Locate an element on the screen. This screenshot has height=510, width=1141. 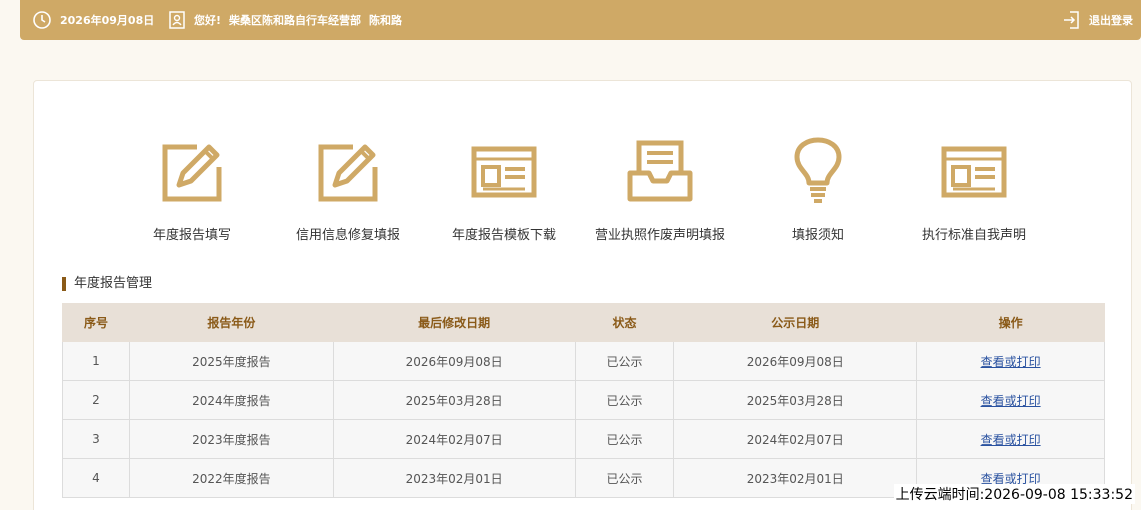
cell-year: 2025年度报告 is located at coordinates (231, 361).